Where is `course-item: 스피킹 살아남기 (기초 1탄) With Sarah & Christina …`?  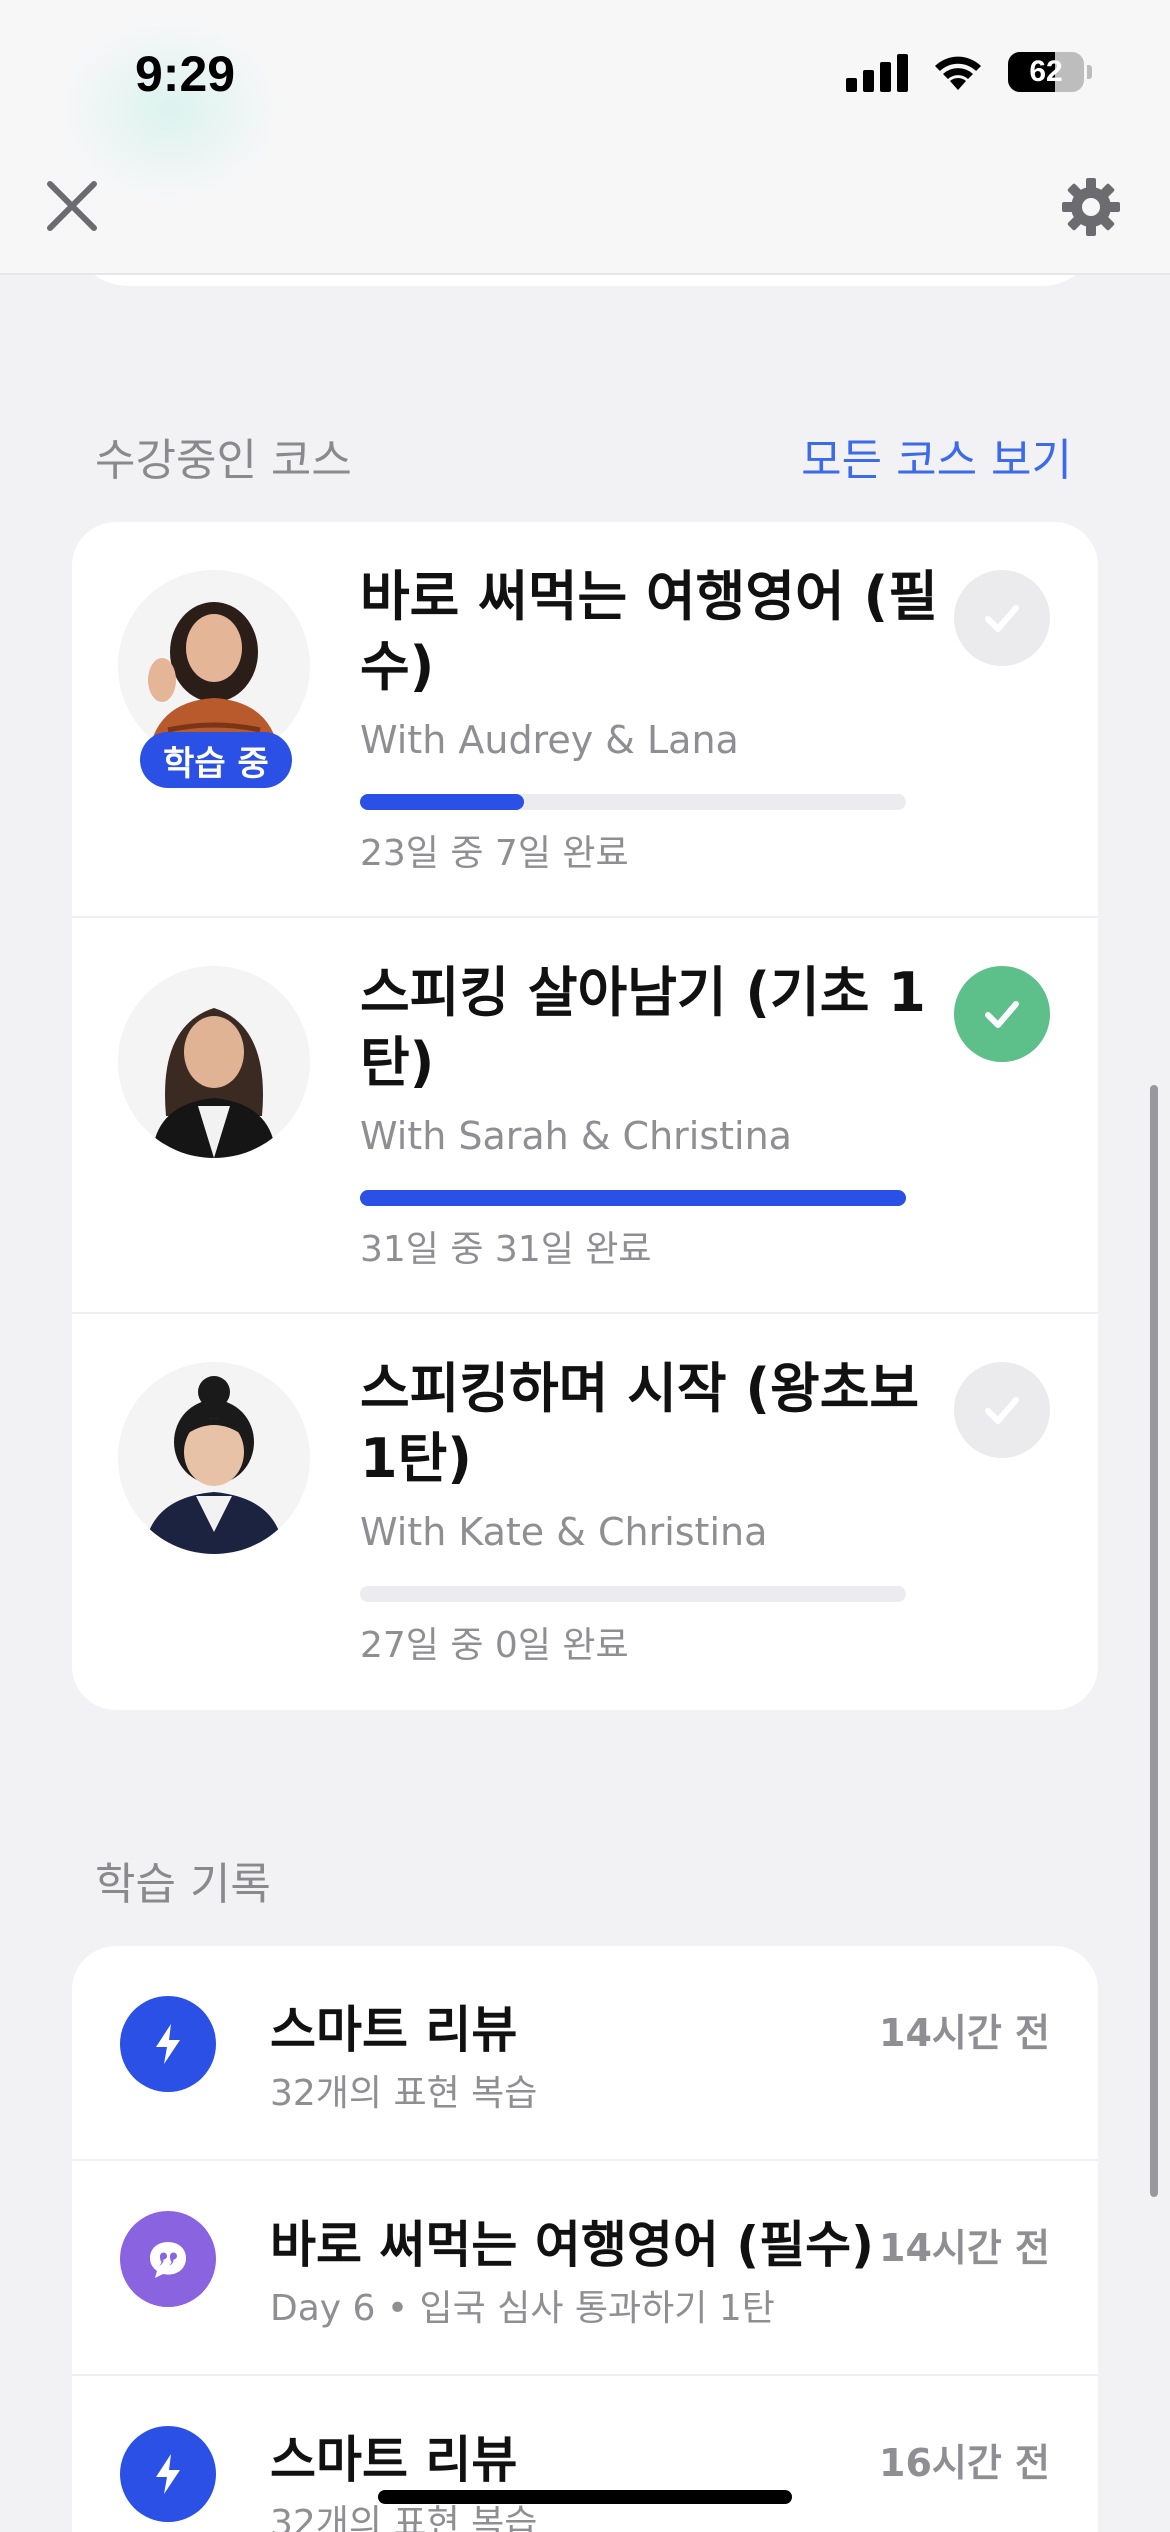
course-item: 스피킹 살아남기 (기초 1탄) With Sarah & Christina … is located at coordinates (585, 1116).